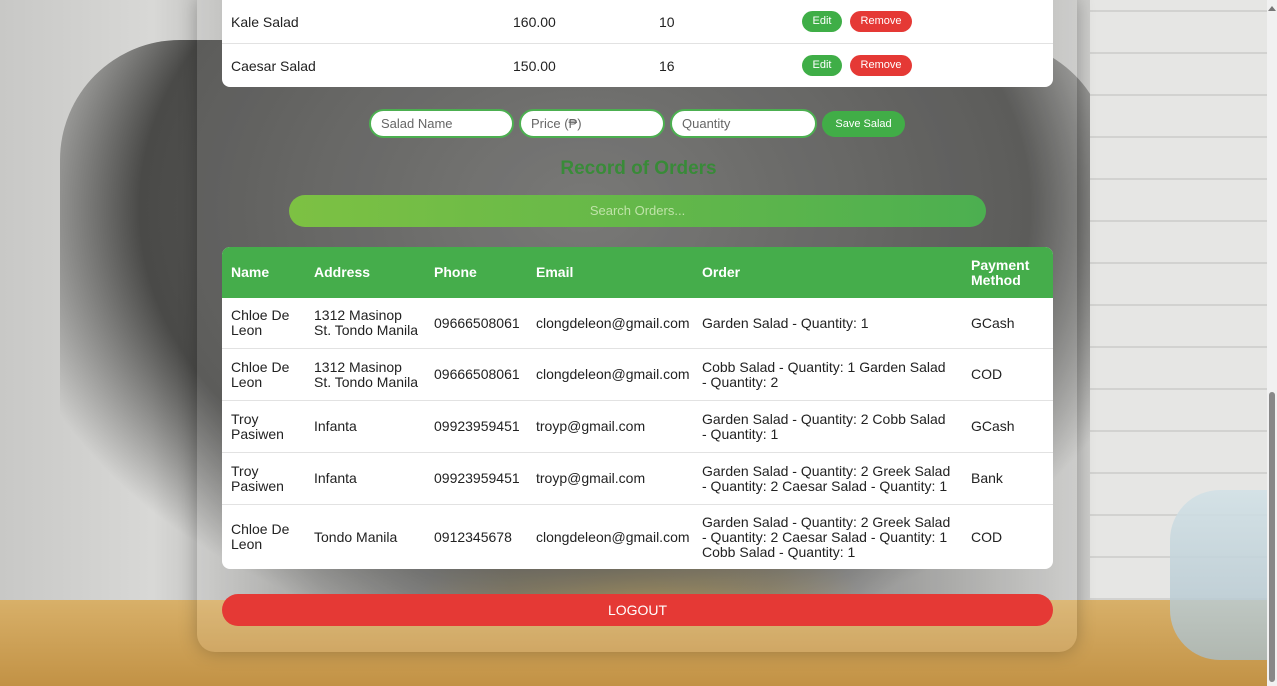 The height and width of the screenshot is (686, 1277). I want to click on column-header-name: Name, so click(263, 272).